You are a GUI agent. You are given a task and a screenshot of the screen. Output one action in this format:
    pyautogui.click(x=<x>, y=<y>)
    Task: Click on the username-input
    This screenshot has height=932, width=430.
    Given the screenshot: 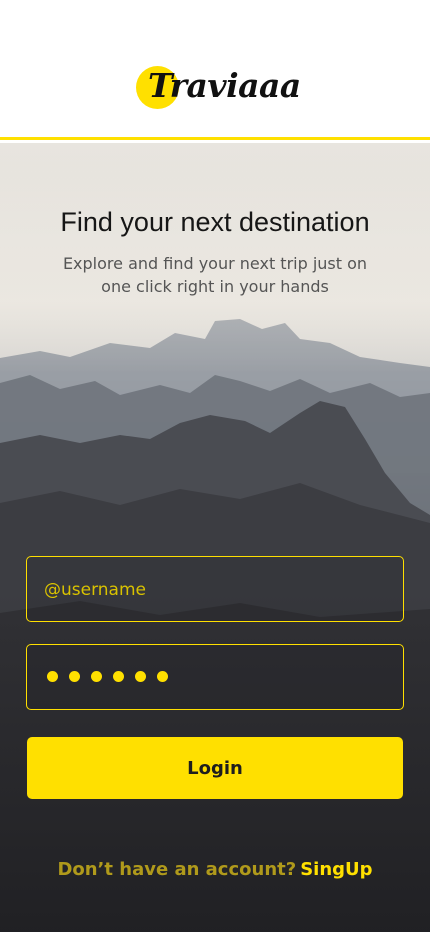 What is the action you would take?
    pyautogui.click(x=214, y=589)
    